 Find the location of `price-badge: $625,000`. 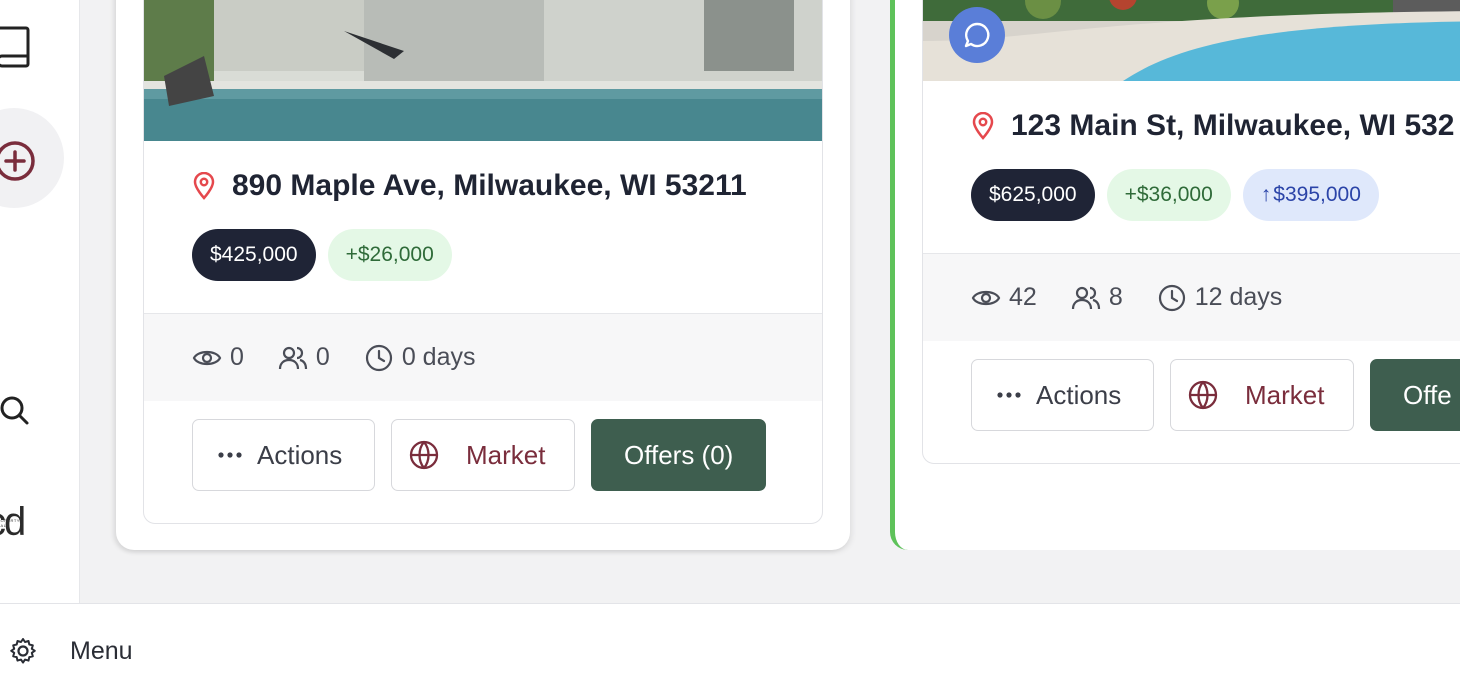

price-badge: $625,000 is located at coordinates (1033, 195).